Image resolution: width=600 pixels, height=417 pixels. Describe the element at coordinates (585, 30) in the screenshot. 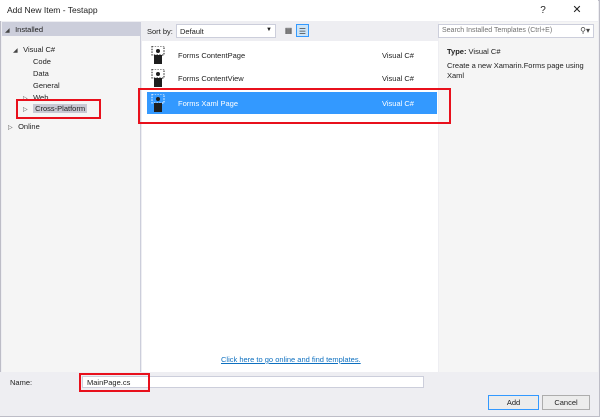

I see `search-icon: ⚲▾` at that location.